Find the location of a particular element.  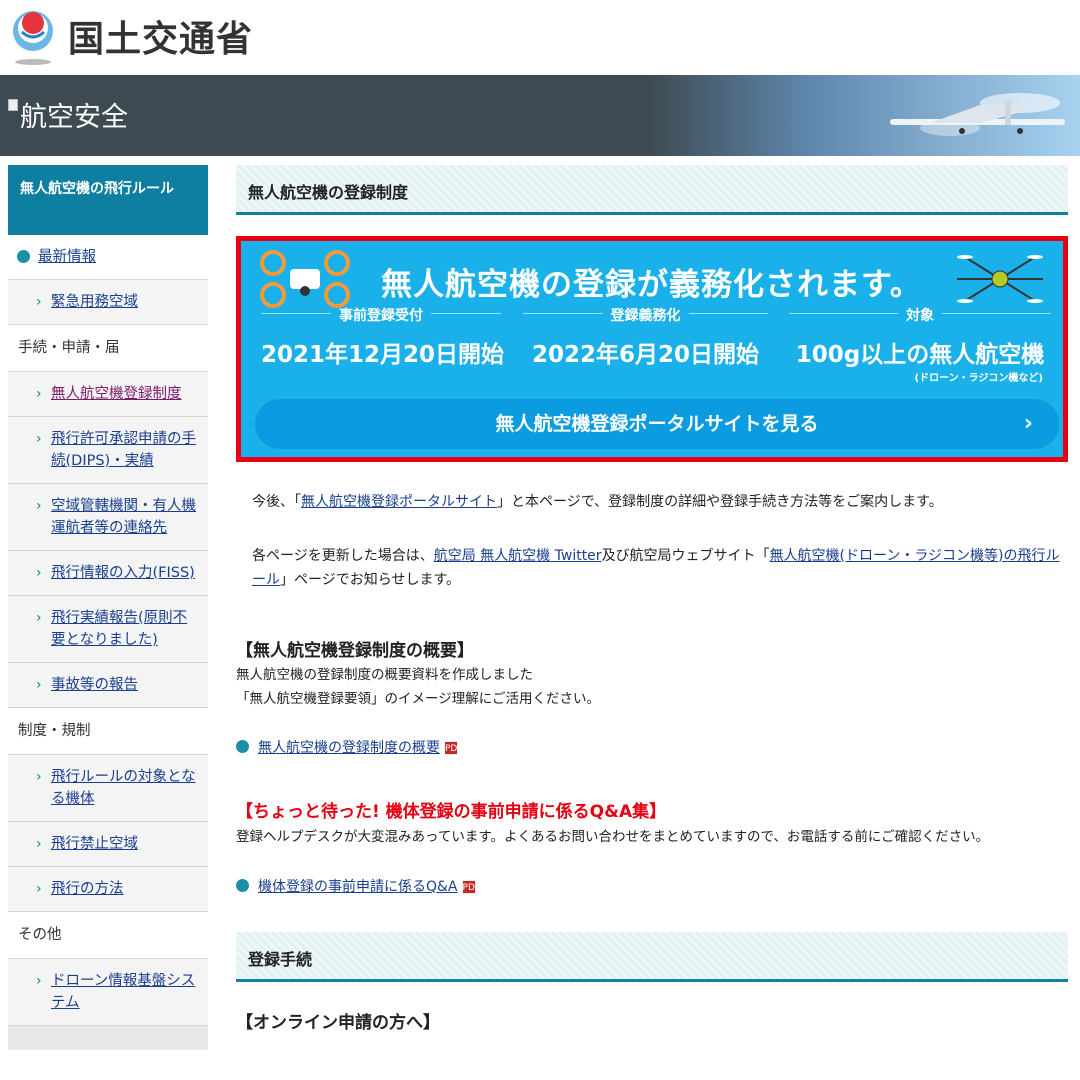

sidebar-item-latest: 最新情報 is located at coordinates (108, 257).